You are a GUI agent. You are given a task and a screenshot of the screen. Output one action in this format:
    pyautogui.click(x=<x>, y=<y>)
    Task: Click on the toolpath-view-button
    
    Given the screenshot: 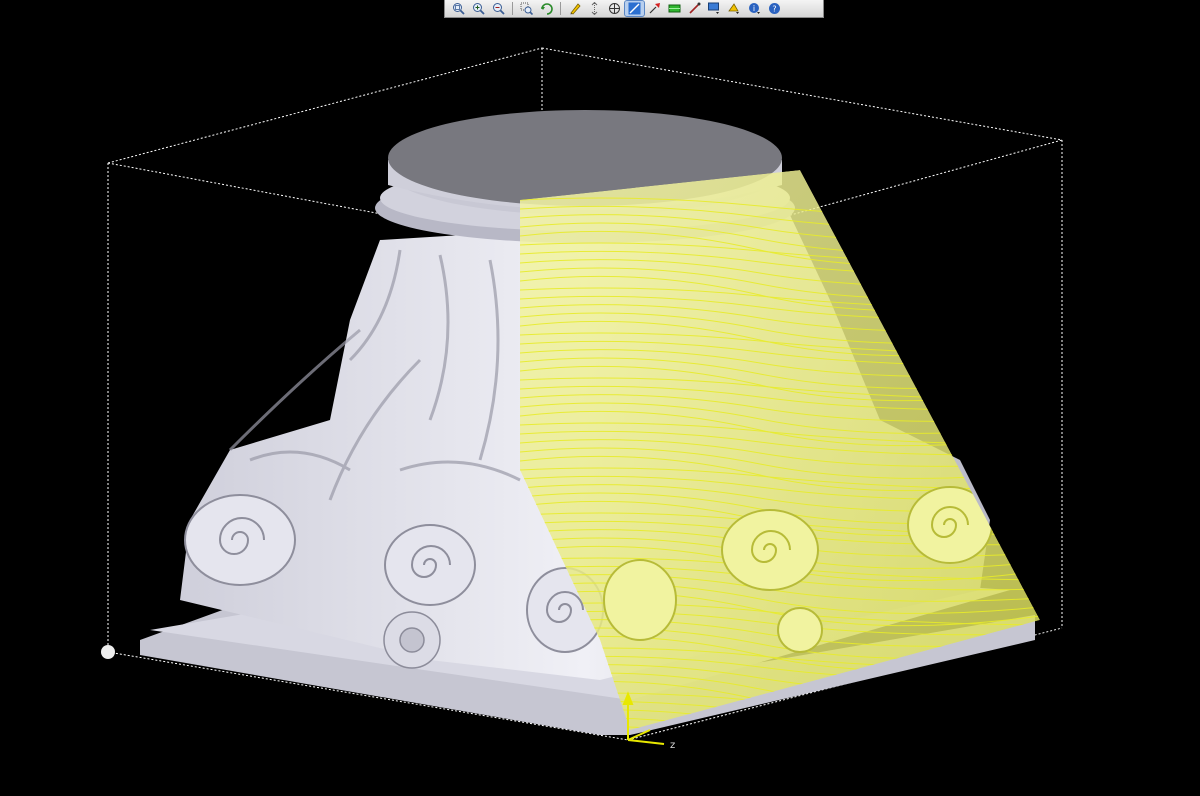 What is the action you would take?
    pyautogui.click(x=634, y=8)
    